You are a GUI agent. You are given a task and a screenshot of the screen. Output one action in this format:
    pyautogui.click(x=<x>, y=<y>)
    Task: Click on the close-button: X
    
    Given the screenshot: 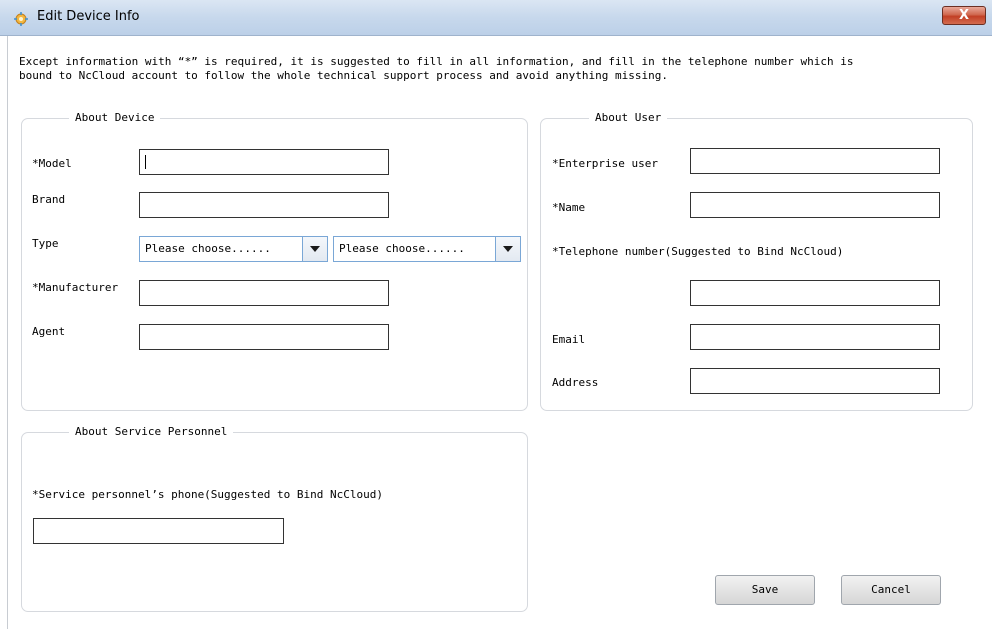 What is the action you would take?
    pyautogui.click(x=964, y=15)
    